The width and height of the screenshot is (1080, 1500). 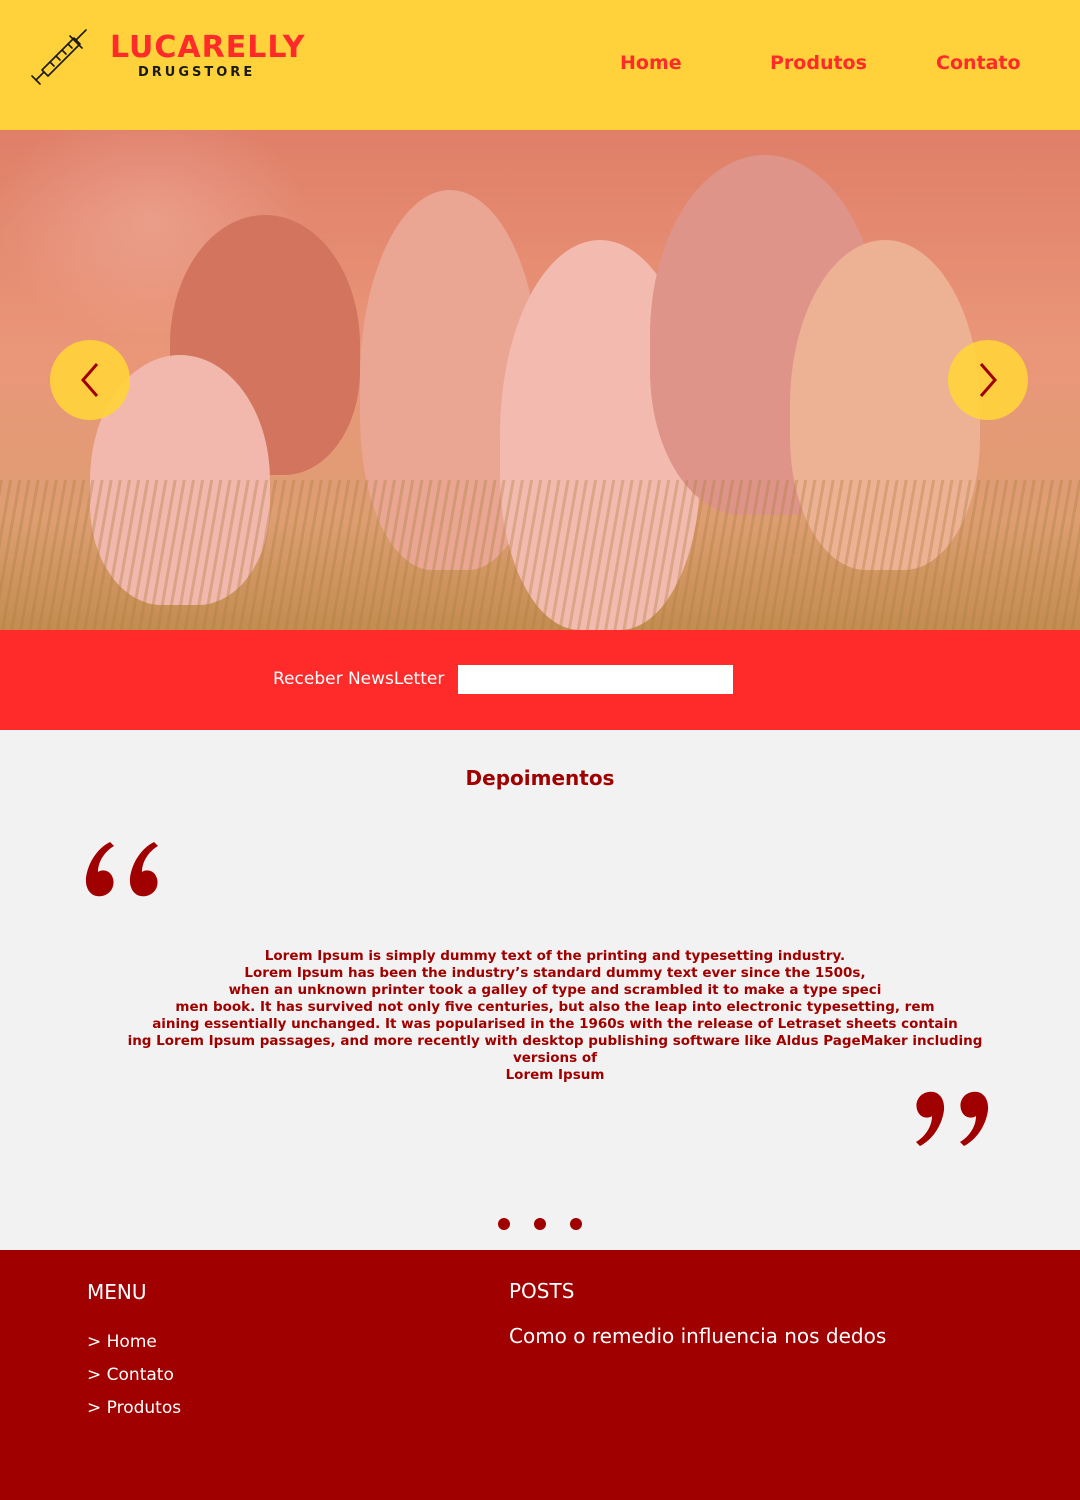 What do you see at coordinates (359, 679) in the screenshot?
I see `newsletter-label: Receber NewsLetter` at bounding box center [359, 679].